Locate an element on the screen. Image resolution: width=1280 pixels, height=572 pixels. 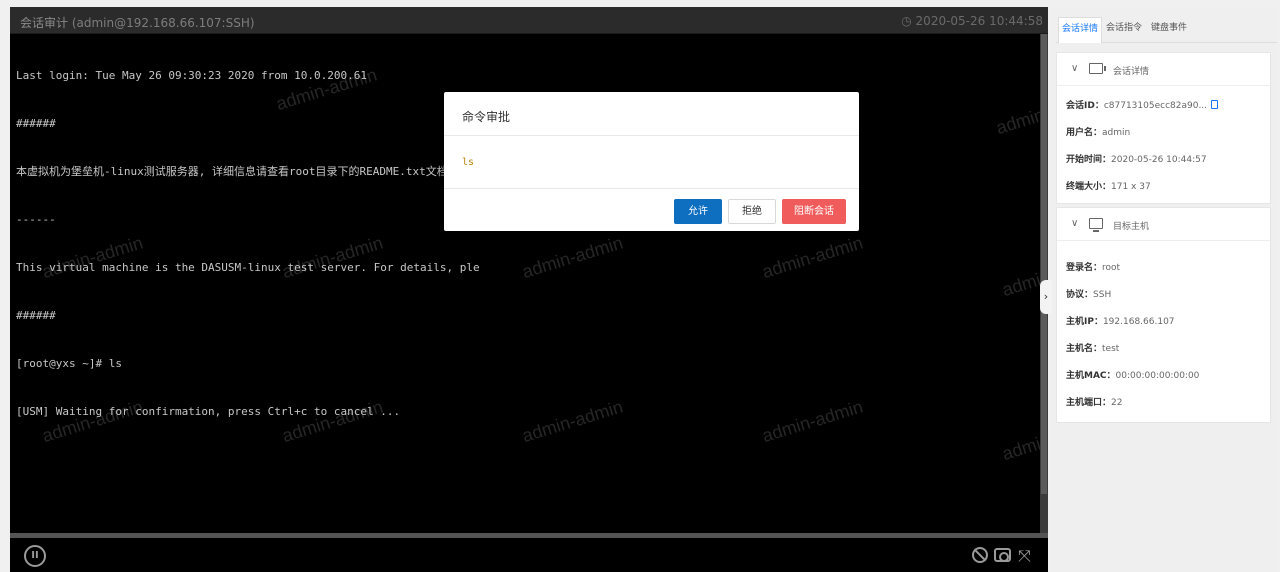
field-host-name: 主机名：test is located at coordinates (1092, 347).